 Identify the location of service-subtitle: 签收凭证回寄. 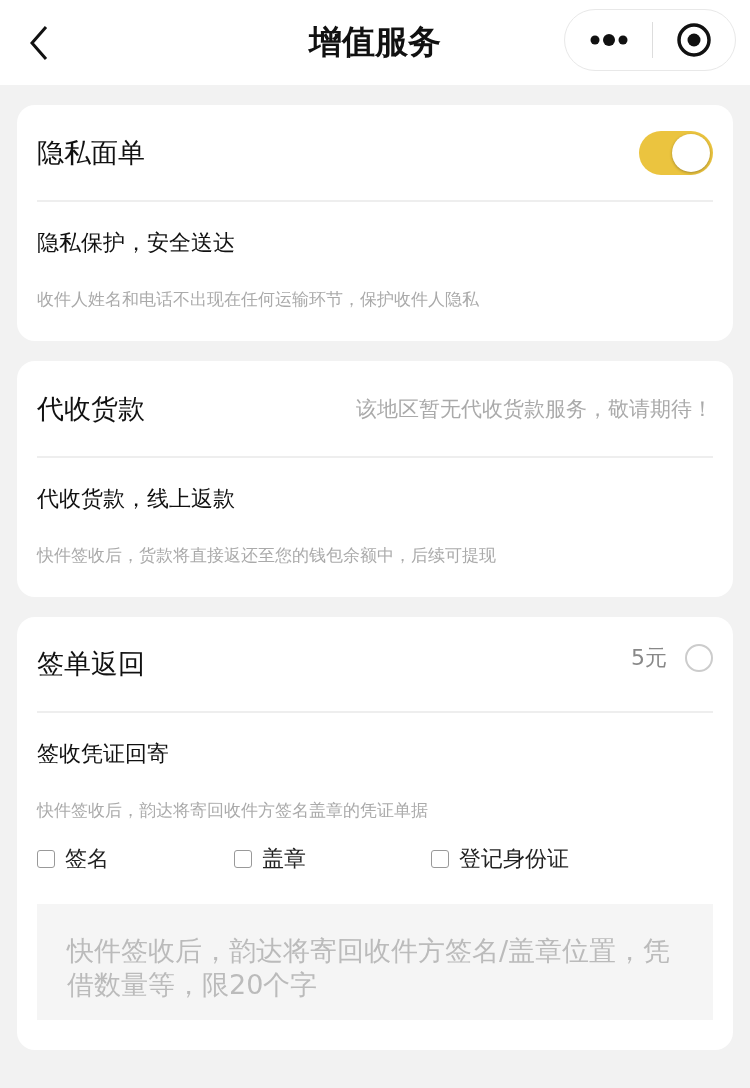
(103, 754).